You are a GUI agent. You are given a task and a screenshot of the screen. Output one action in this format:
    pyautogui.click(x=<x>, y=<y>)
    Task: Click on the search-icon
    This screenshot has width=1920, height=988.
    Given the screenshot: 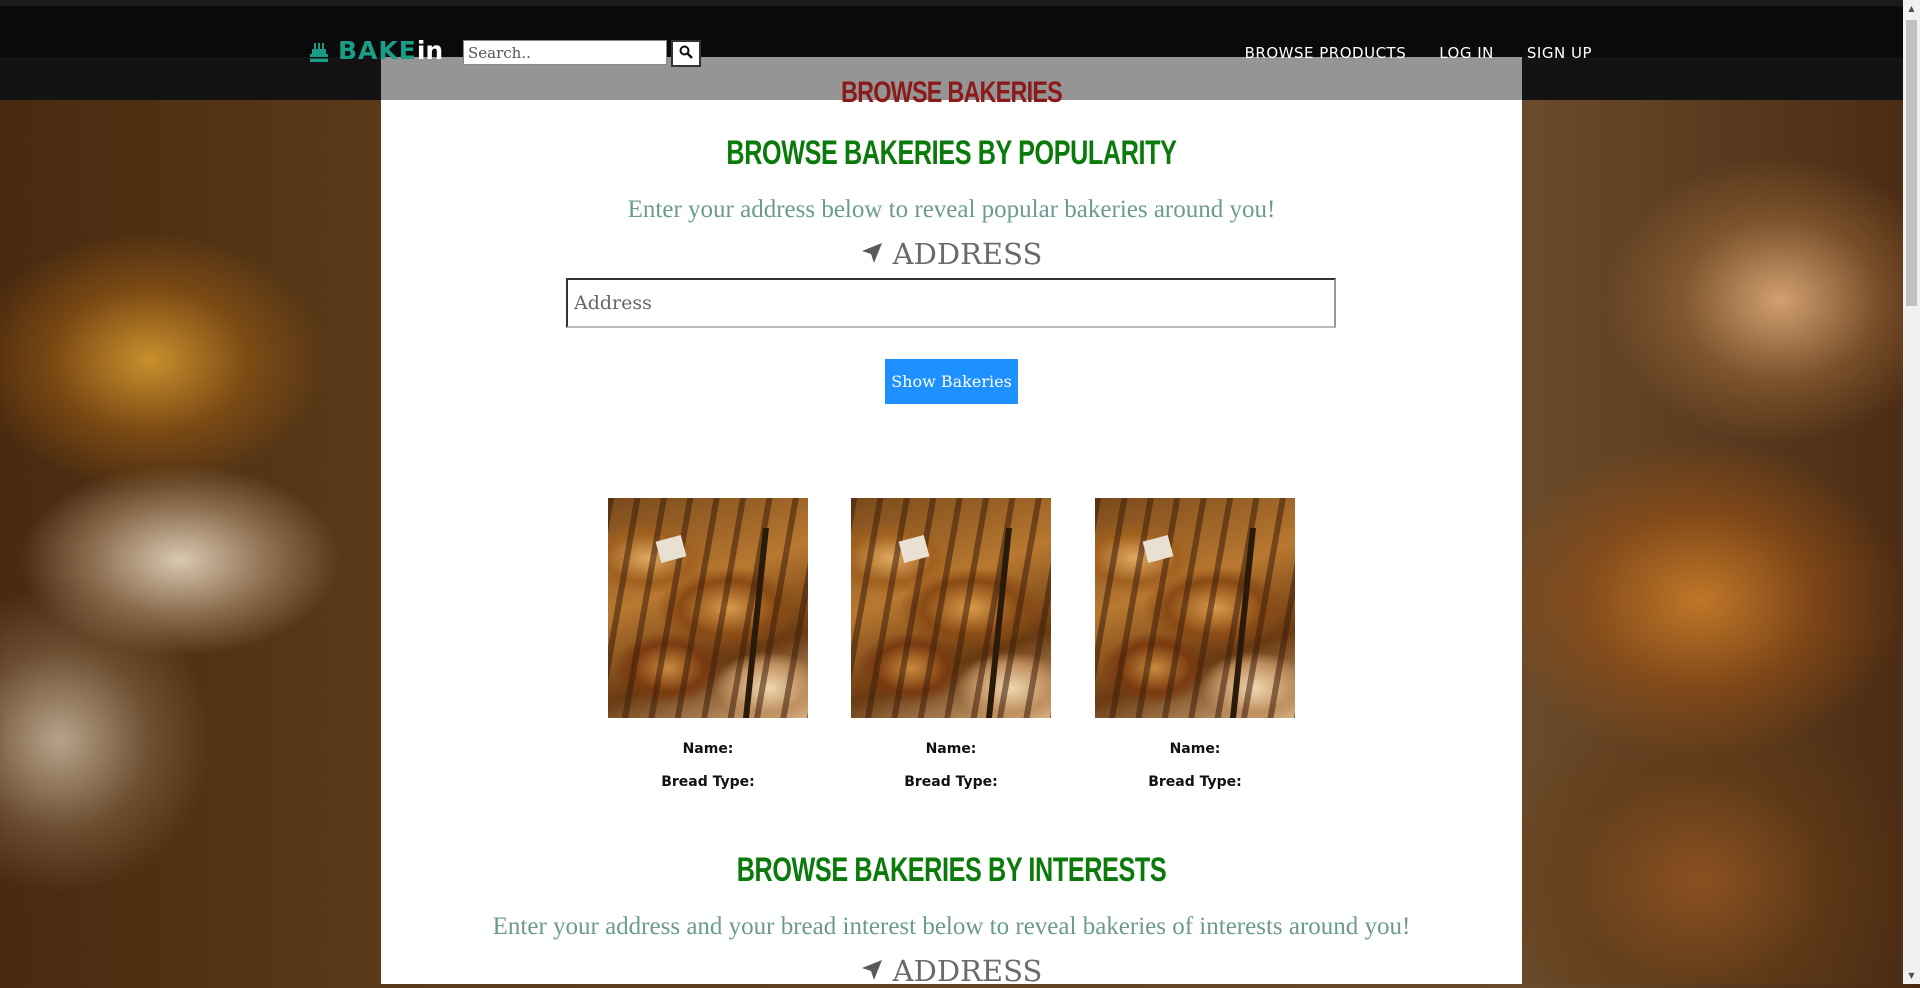 What is the action you would take?
    pyautogui.click(x=686, y=53)
    